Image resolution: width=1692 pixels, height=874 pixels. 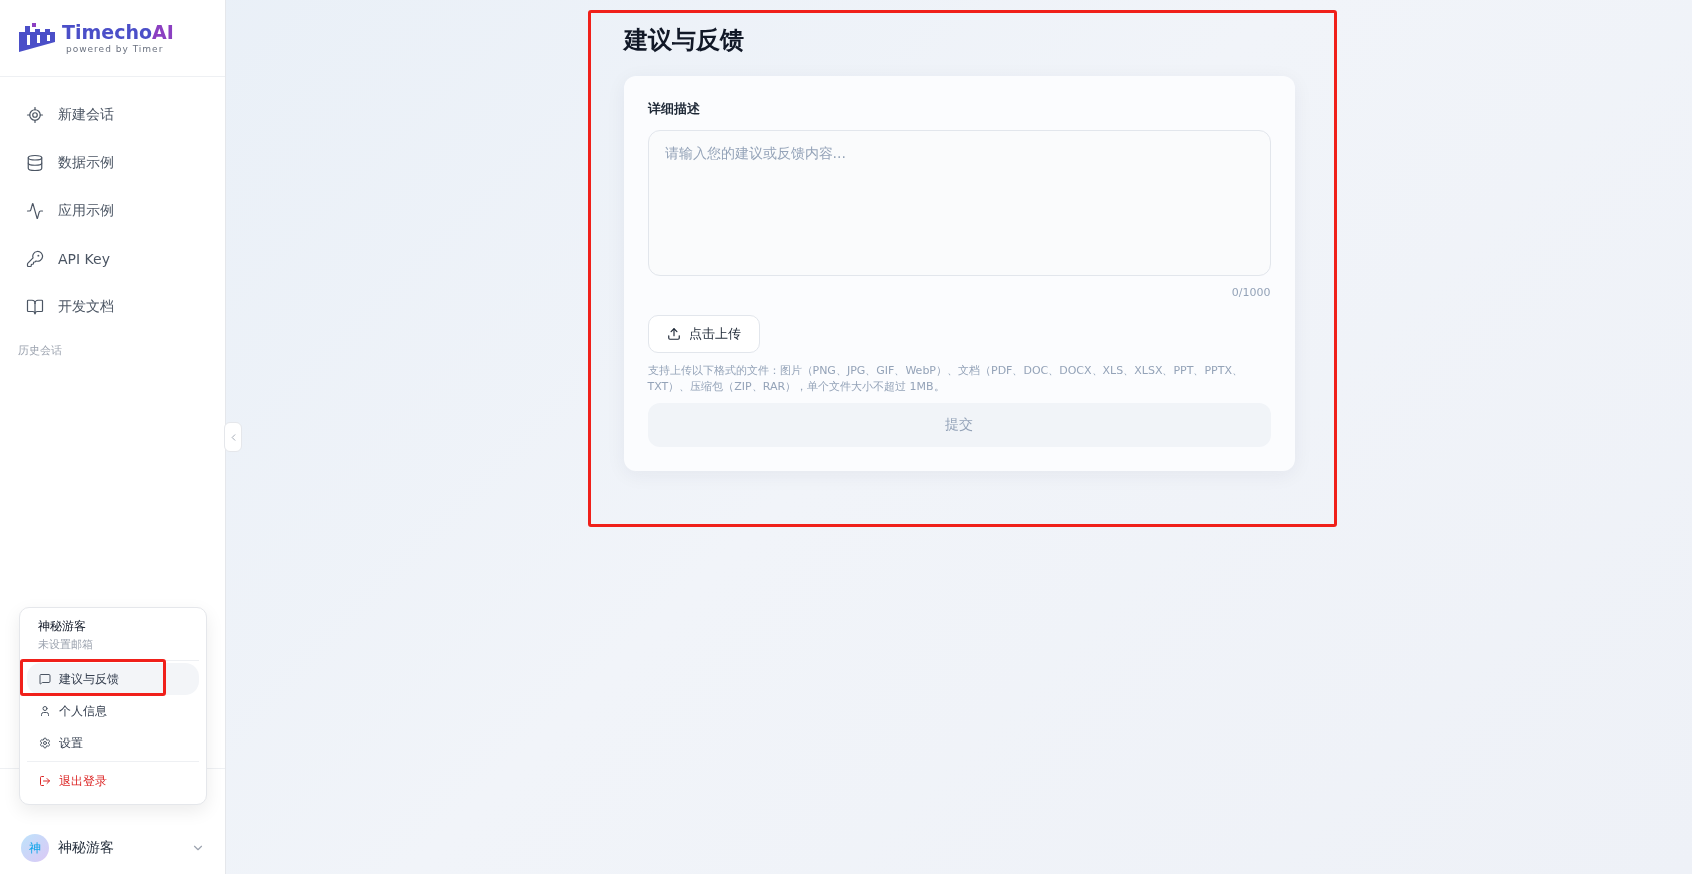 I want to click on menu-item: 个人信息, so click(x=113, y=711).